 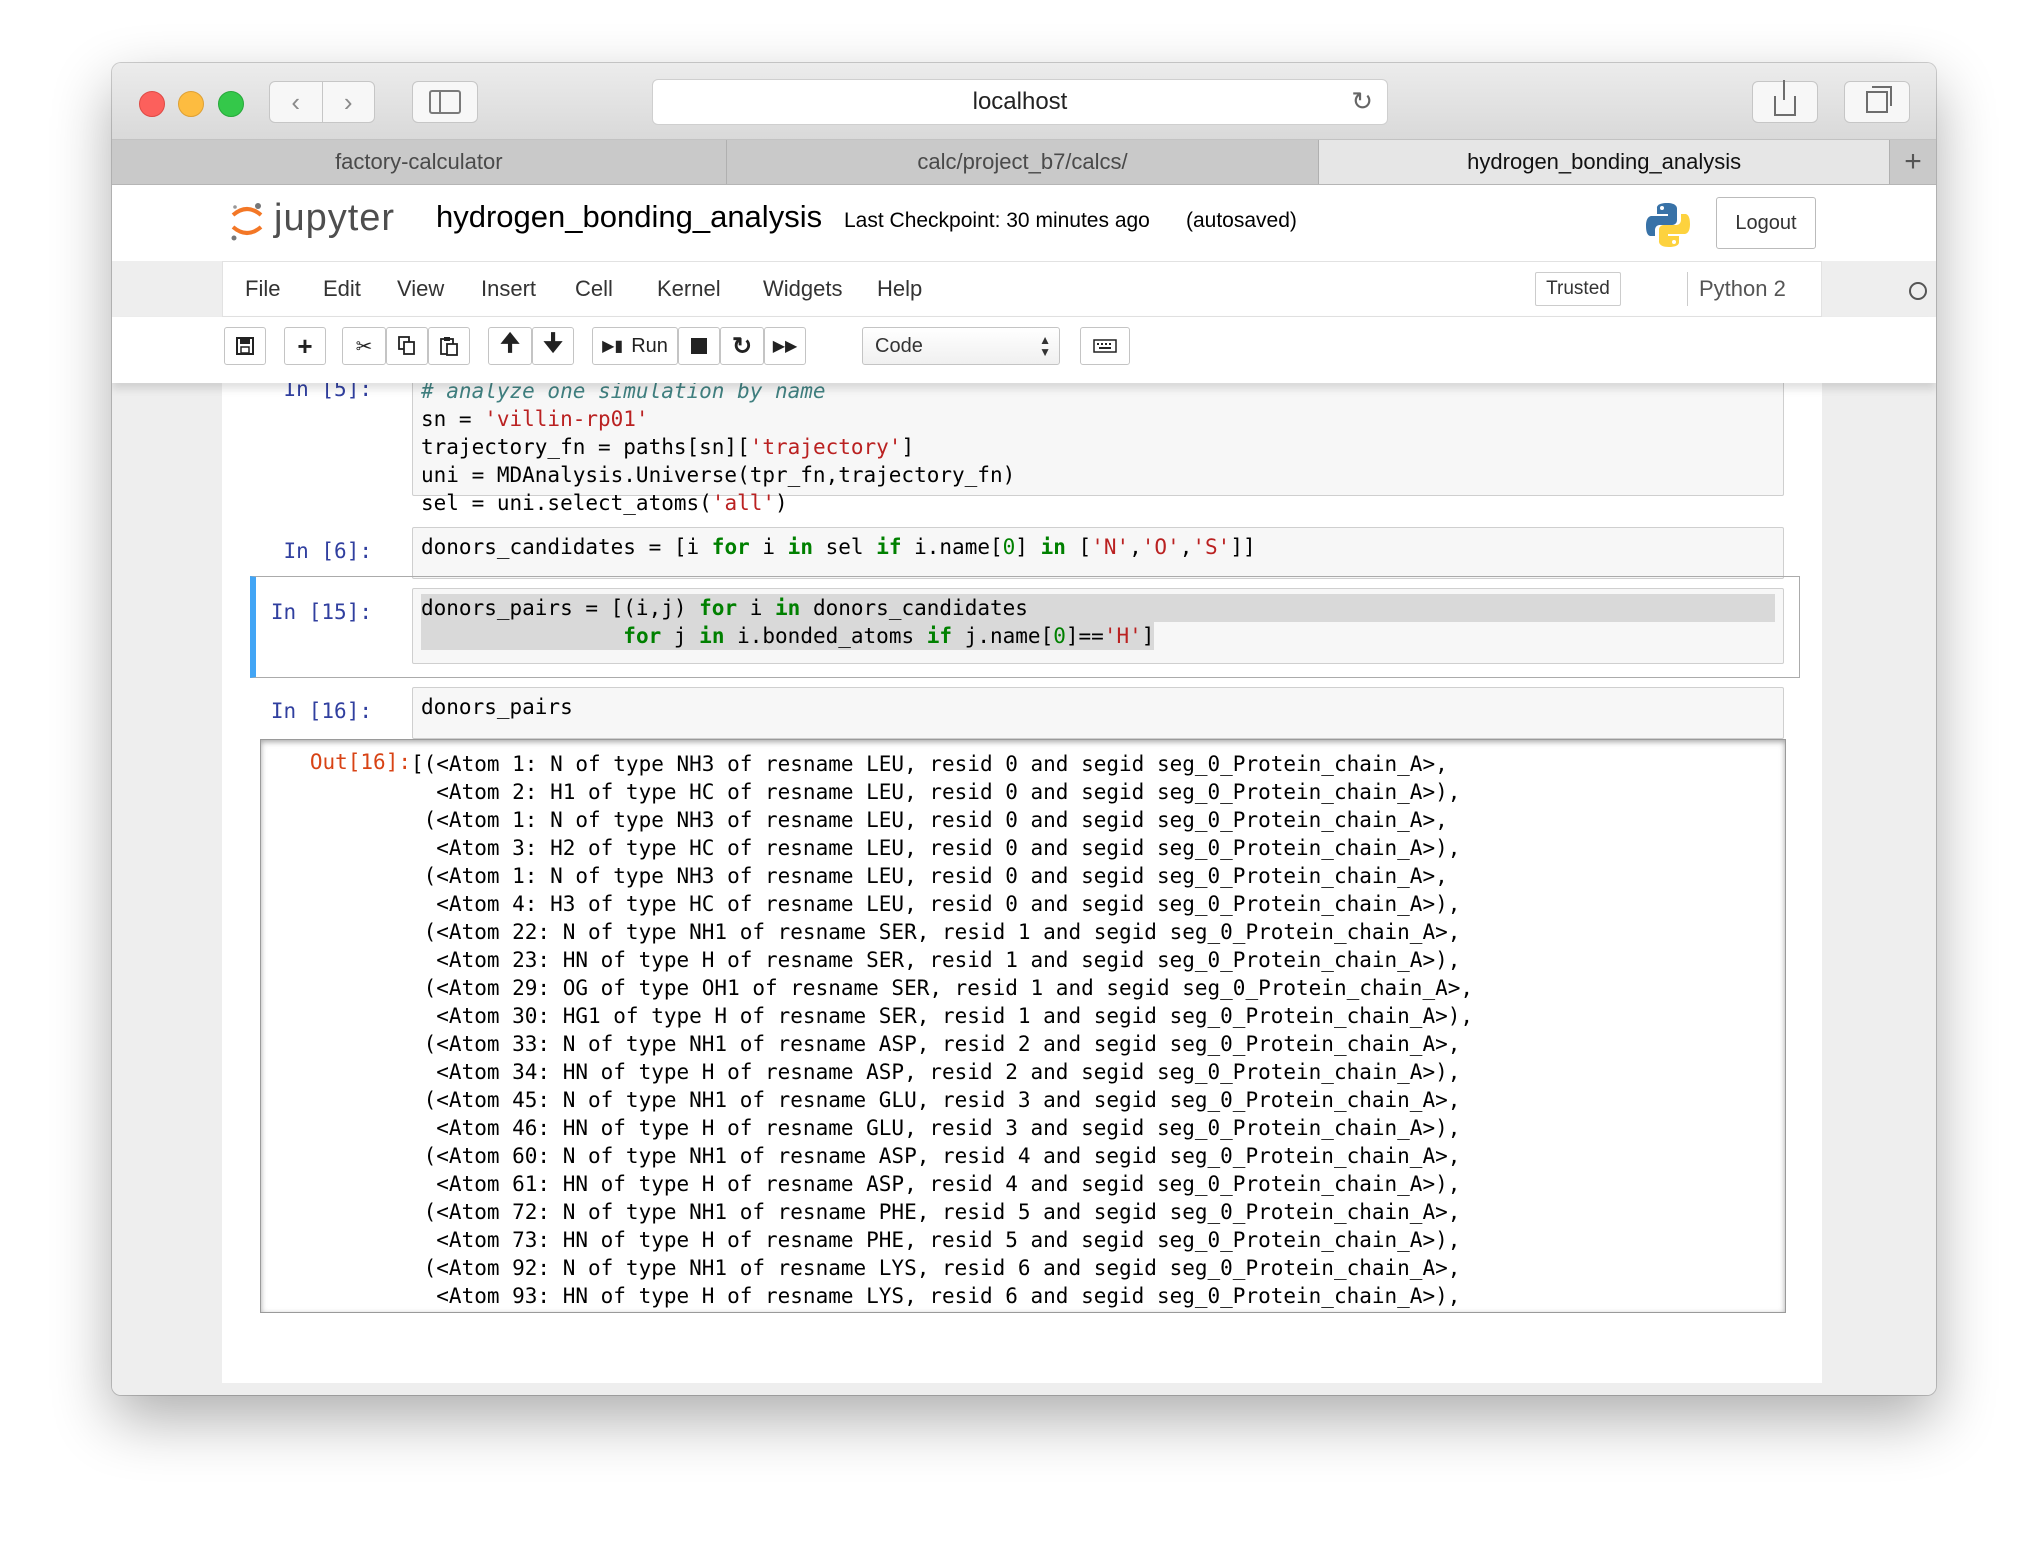 I want to click on tab-calcs: calc/project_b7/calcs/, so click(x=1023, y=162).